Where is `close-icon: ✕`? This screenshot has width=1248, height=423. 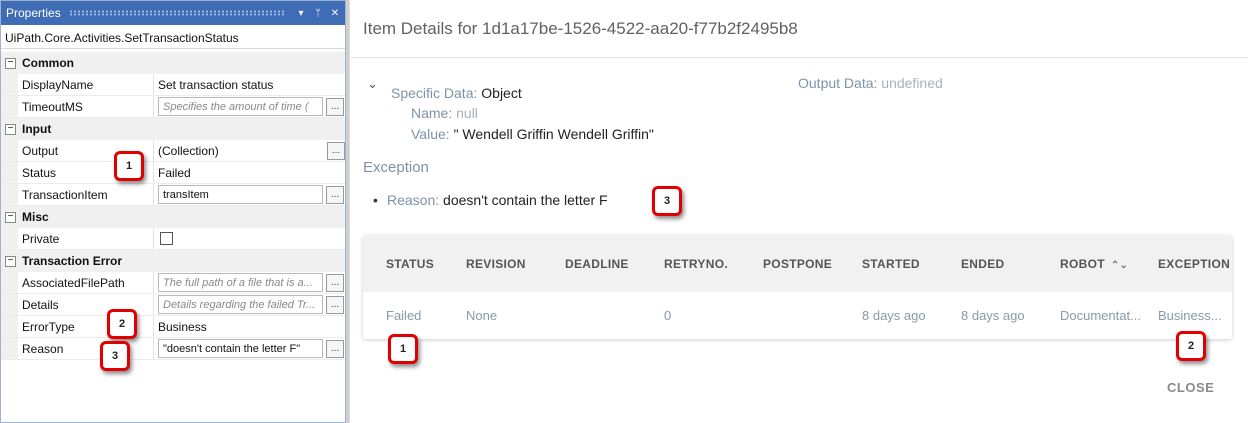
close-icon: ✕ is located at coordinates (335, 13).